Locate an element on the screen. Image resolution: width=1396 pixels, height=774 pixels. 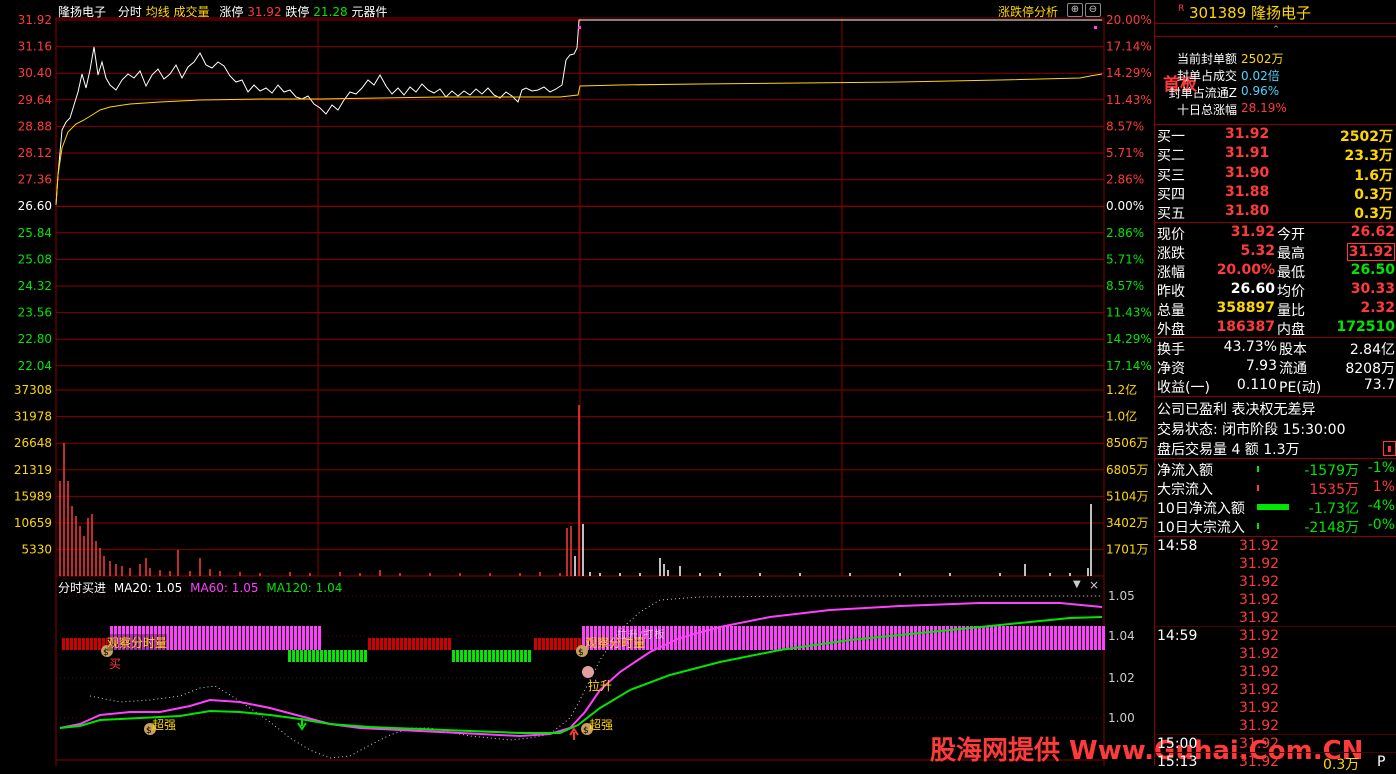
price-tick-label: 26.60 is located at coordinates (35, 206).